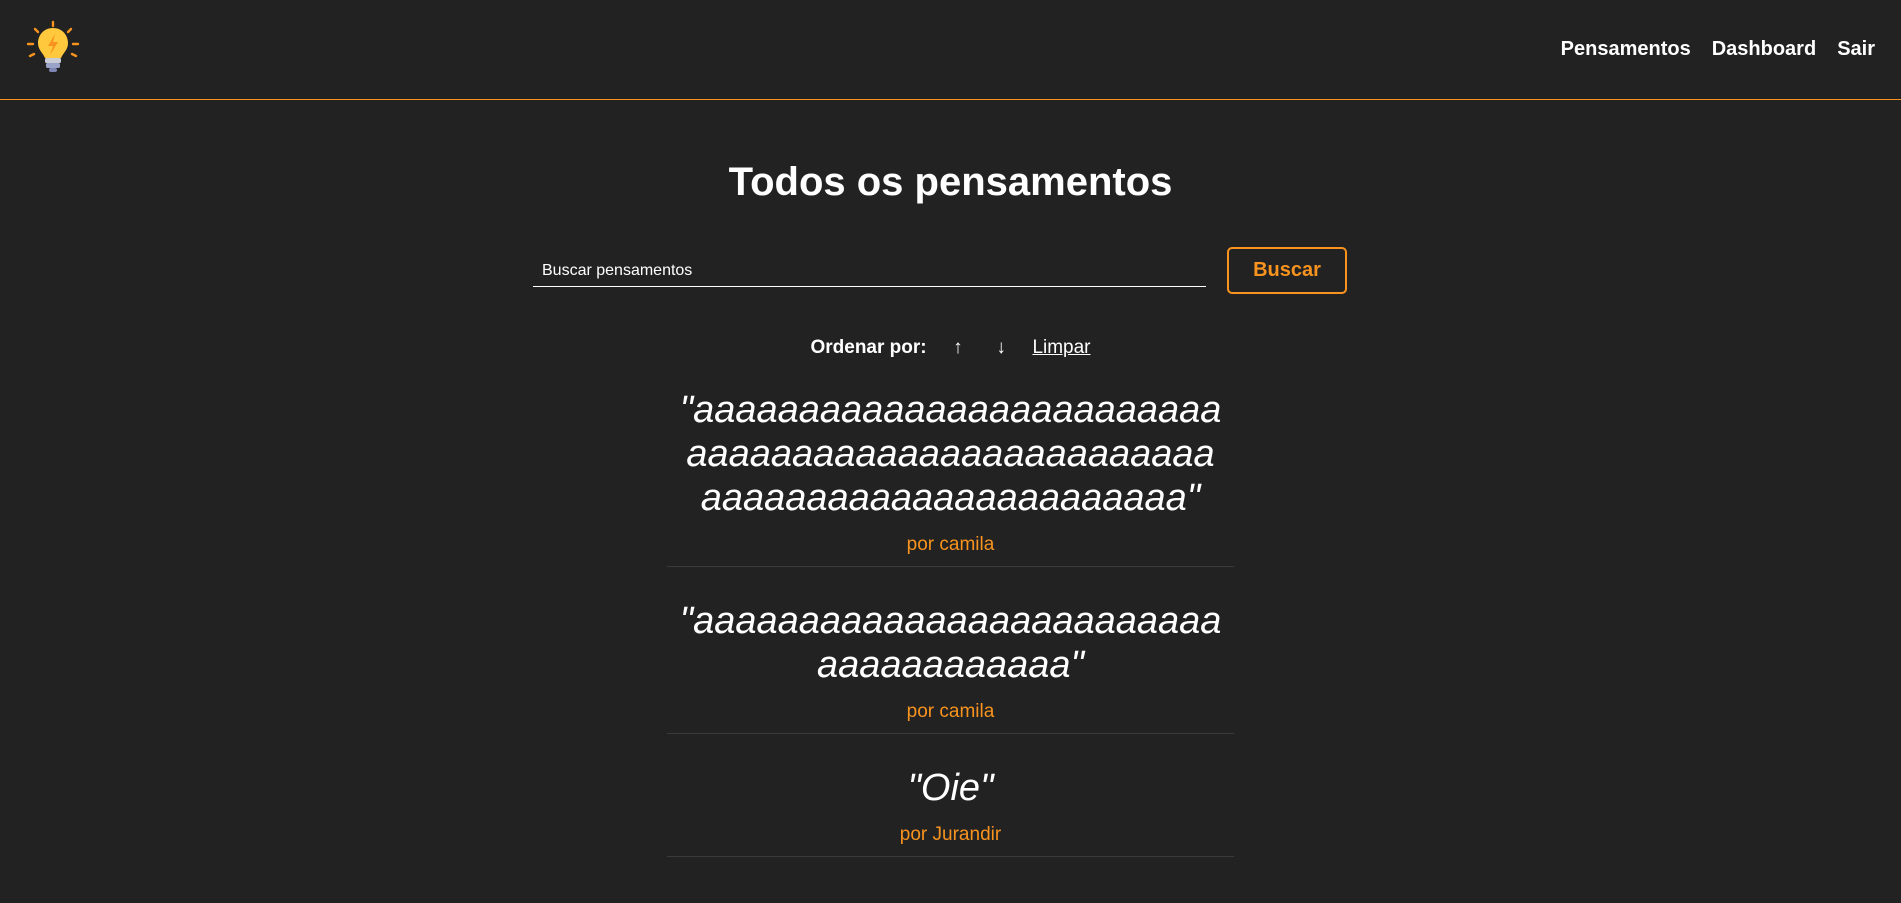 The image size is (1901, 903). Describe the element at coordinates (950, 50) in the screenshot. I see `navbar: Pensamentos Dashboard Sair` at that location.